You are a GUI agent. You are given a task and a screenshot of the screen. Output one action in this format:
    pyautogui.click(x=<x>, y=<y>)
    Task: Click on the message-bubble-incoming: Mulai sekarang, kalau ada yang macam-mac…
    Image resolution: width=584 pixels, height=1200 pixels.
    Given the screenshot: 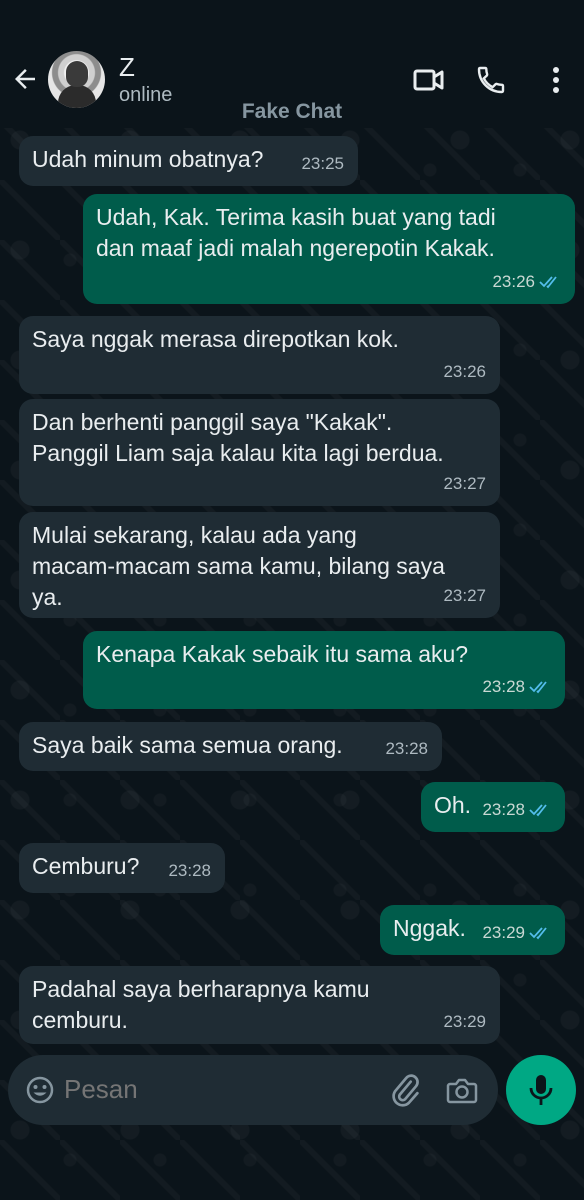 What is the action you would take?
    pyautogui.click(x=259, y=565)
    